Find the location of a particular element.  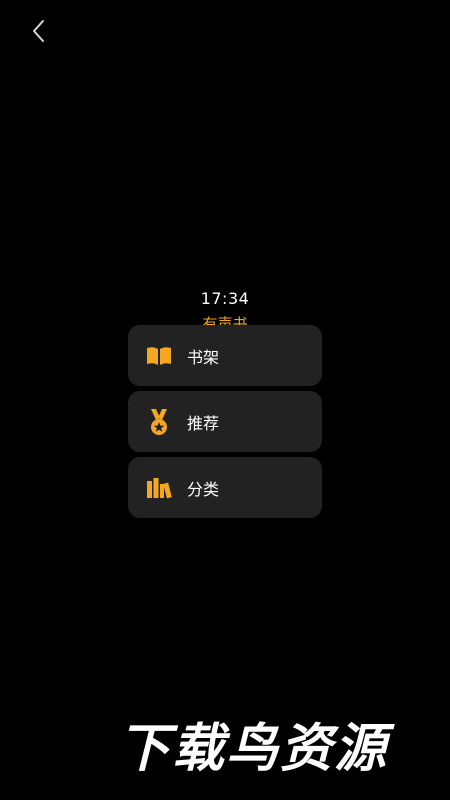

menu-item-label: 分类 is located at coordinates (203, 489).